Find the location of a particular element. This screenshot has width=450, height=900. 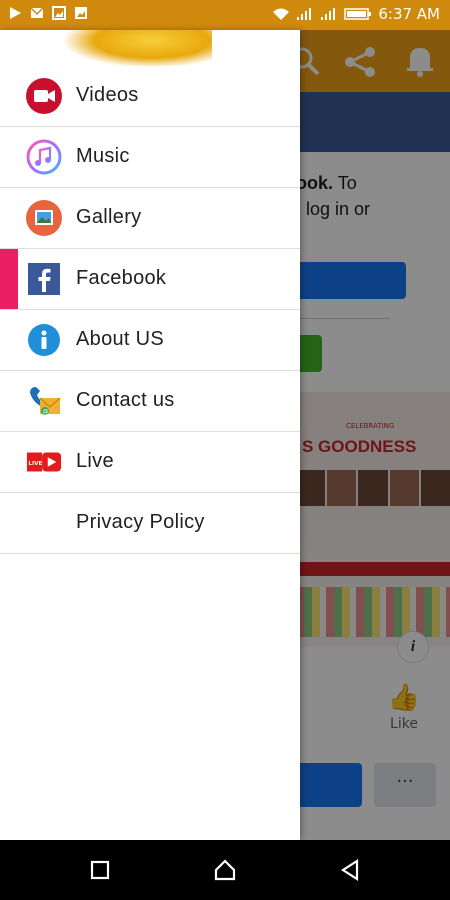

picture-icon is located at coordinates (44, 218).